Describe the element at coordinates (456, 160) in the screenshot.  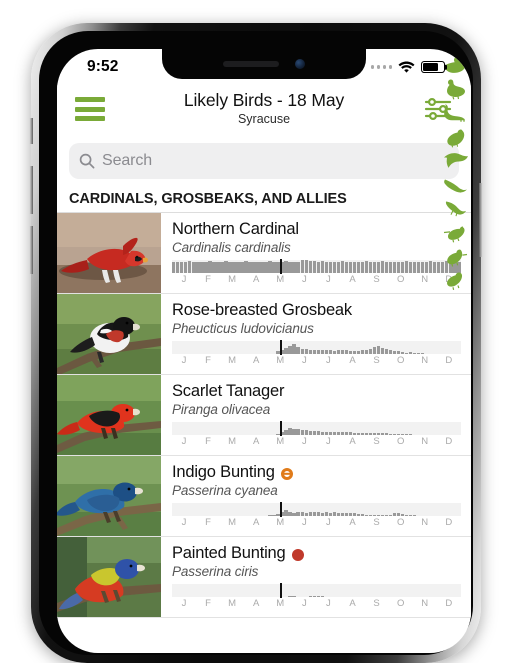
I see `raptor-icon` at that location.